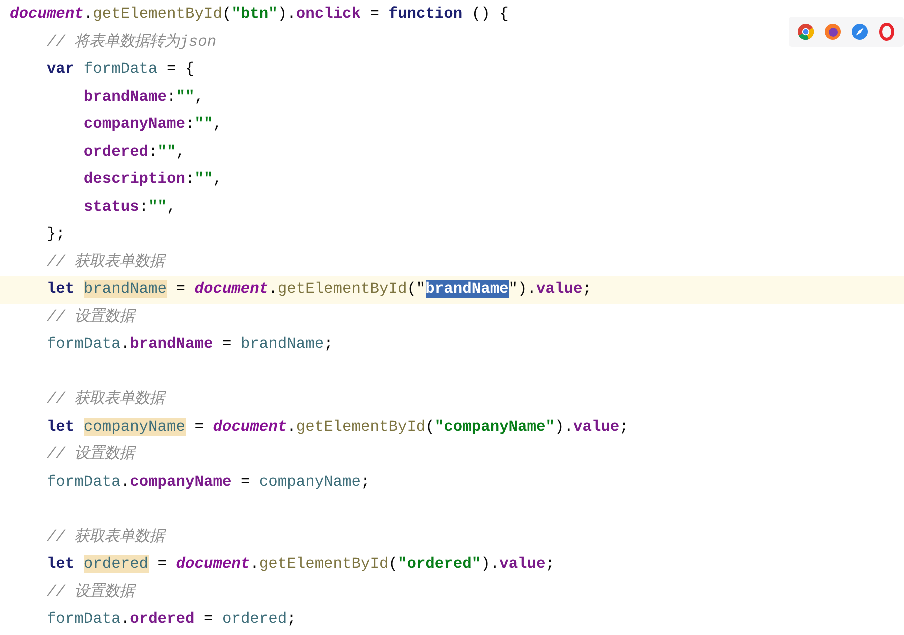 The width and height of the screenshot is (904, 635). Describe the element at coordinates (259, 14) in the screenshot. I see `code-line: document.getElementById("btn").onclick = function () {` at that location.